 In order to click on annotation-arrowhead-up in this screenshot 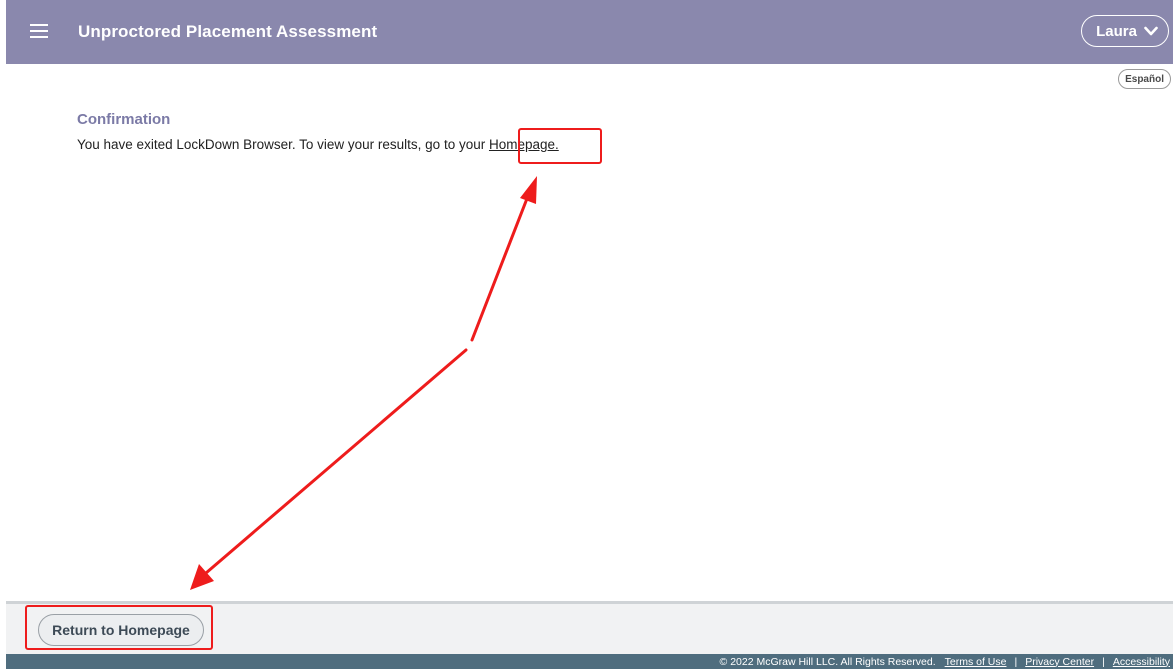, I will do `click(528, 190)`.